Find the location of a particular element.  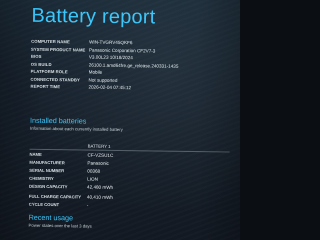

info-label: CONNECTED STANDBY is located at coordinates (55, 79).